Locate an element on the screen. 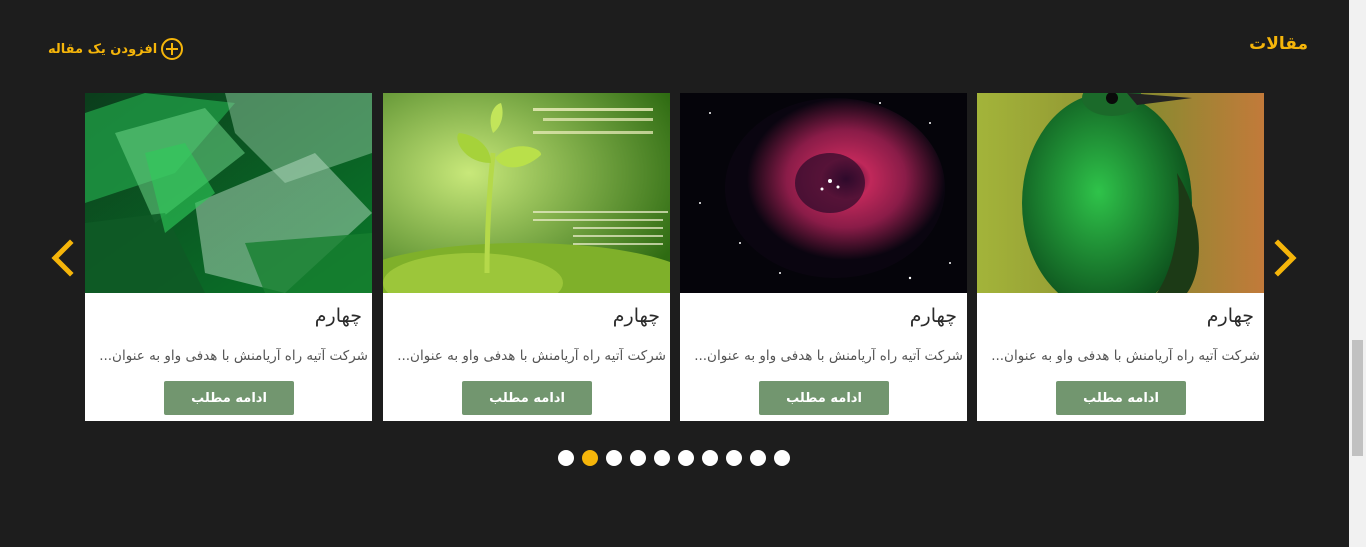 The width and height of the screenshot is (1366, 547). page-scrollbar is located at coordinates (1357, 273).